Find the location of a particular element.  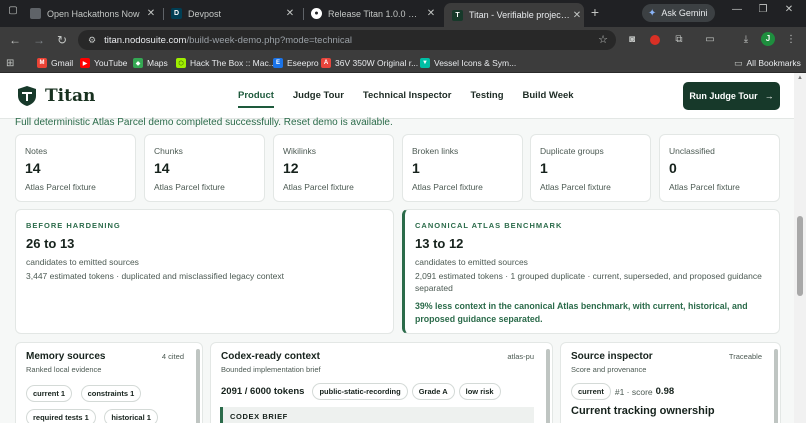

hackthebox-cube-icon: ⬡ is located at coordinates (181, 63).